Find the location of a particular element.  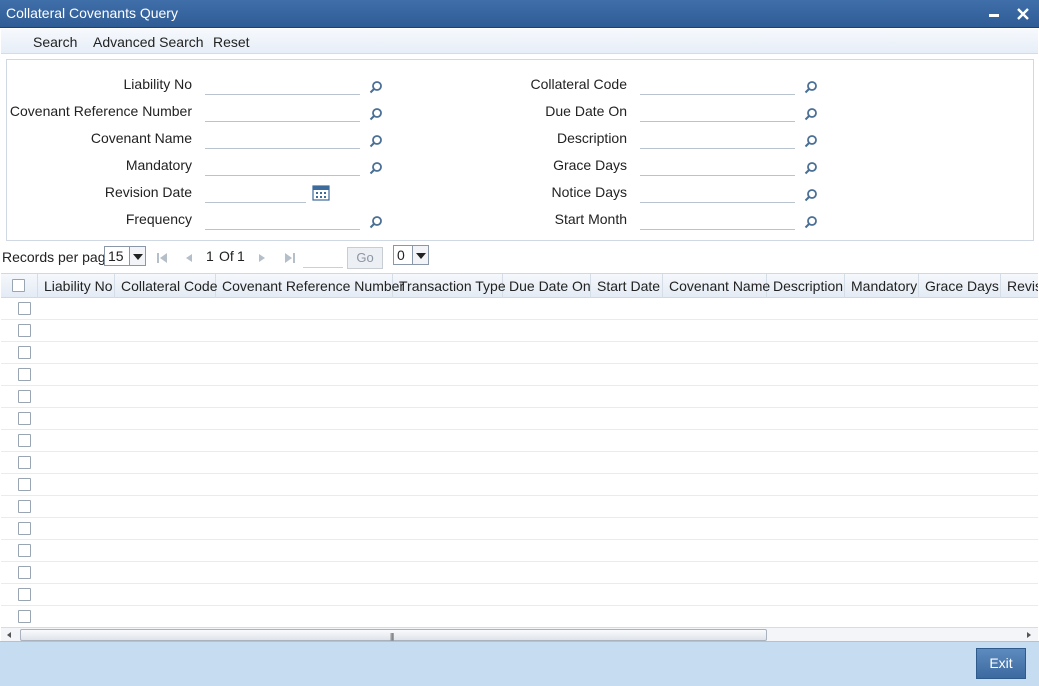

records-per-page-select: 15 is located at coordinates (125, 256).